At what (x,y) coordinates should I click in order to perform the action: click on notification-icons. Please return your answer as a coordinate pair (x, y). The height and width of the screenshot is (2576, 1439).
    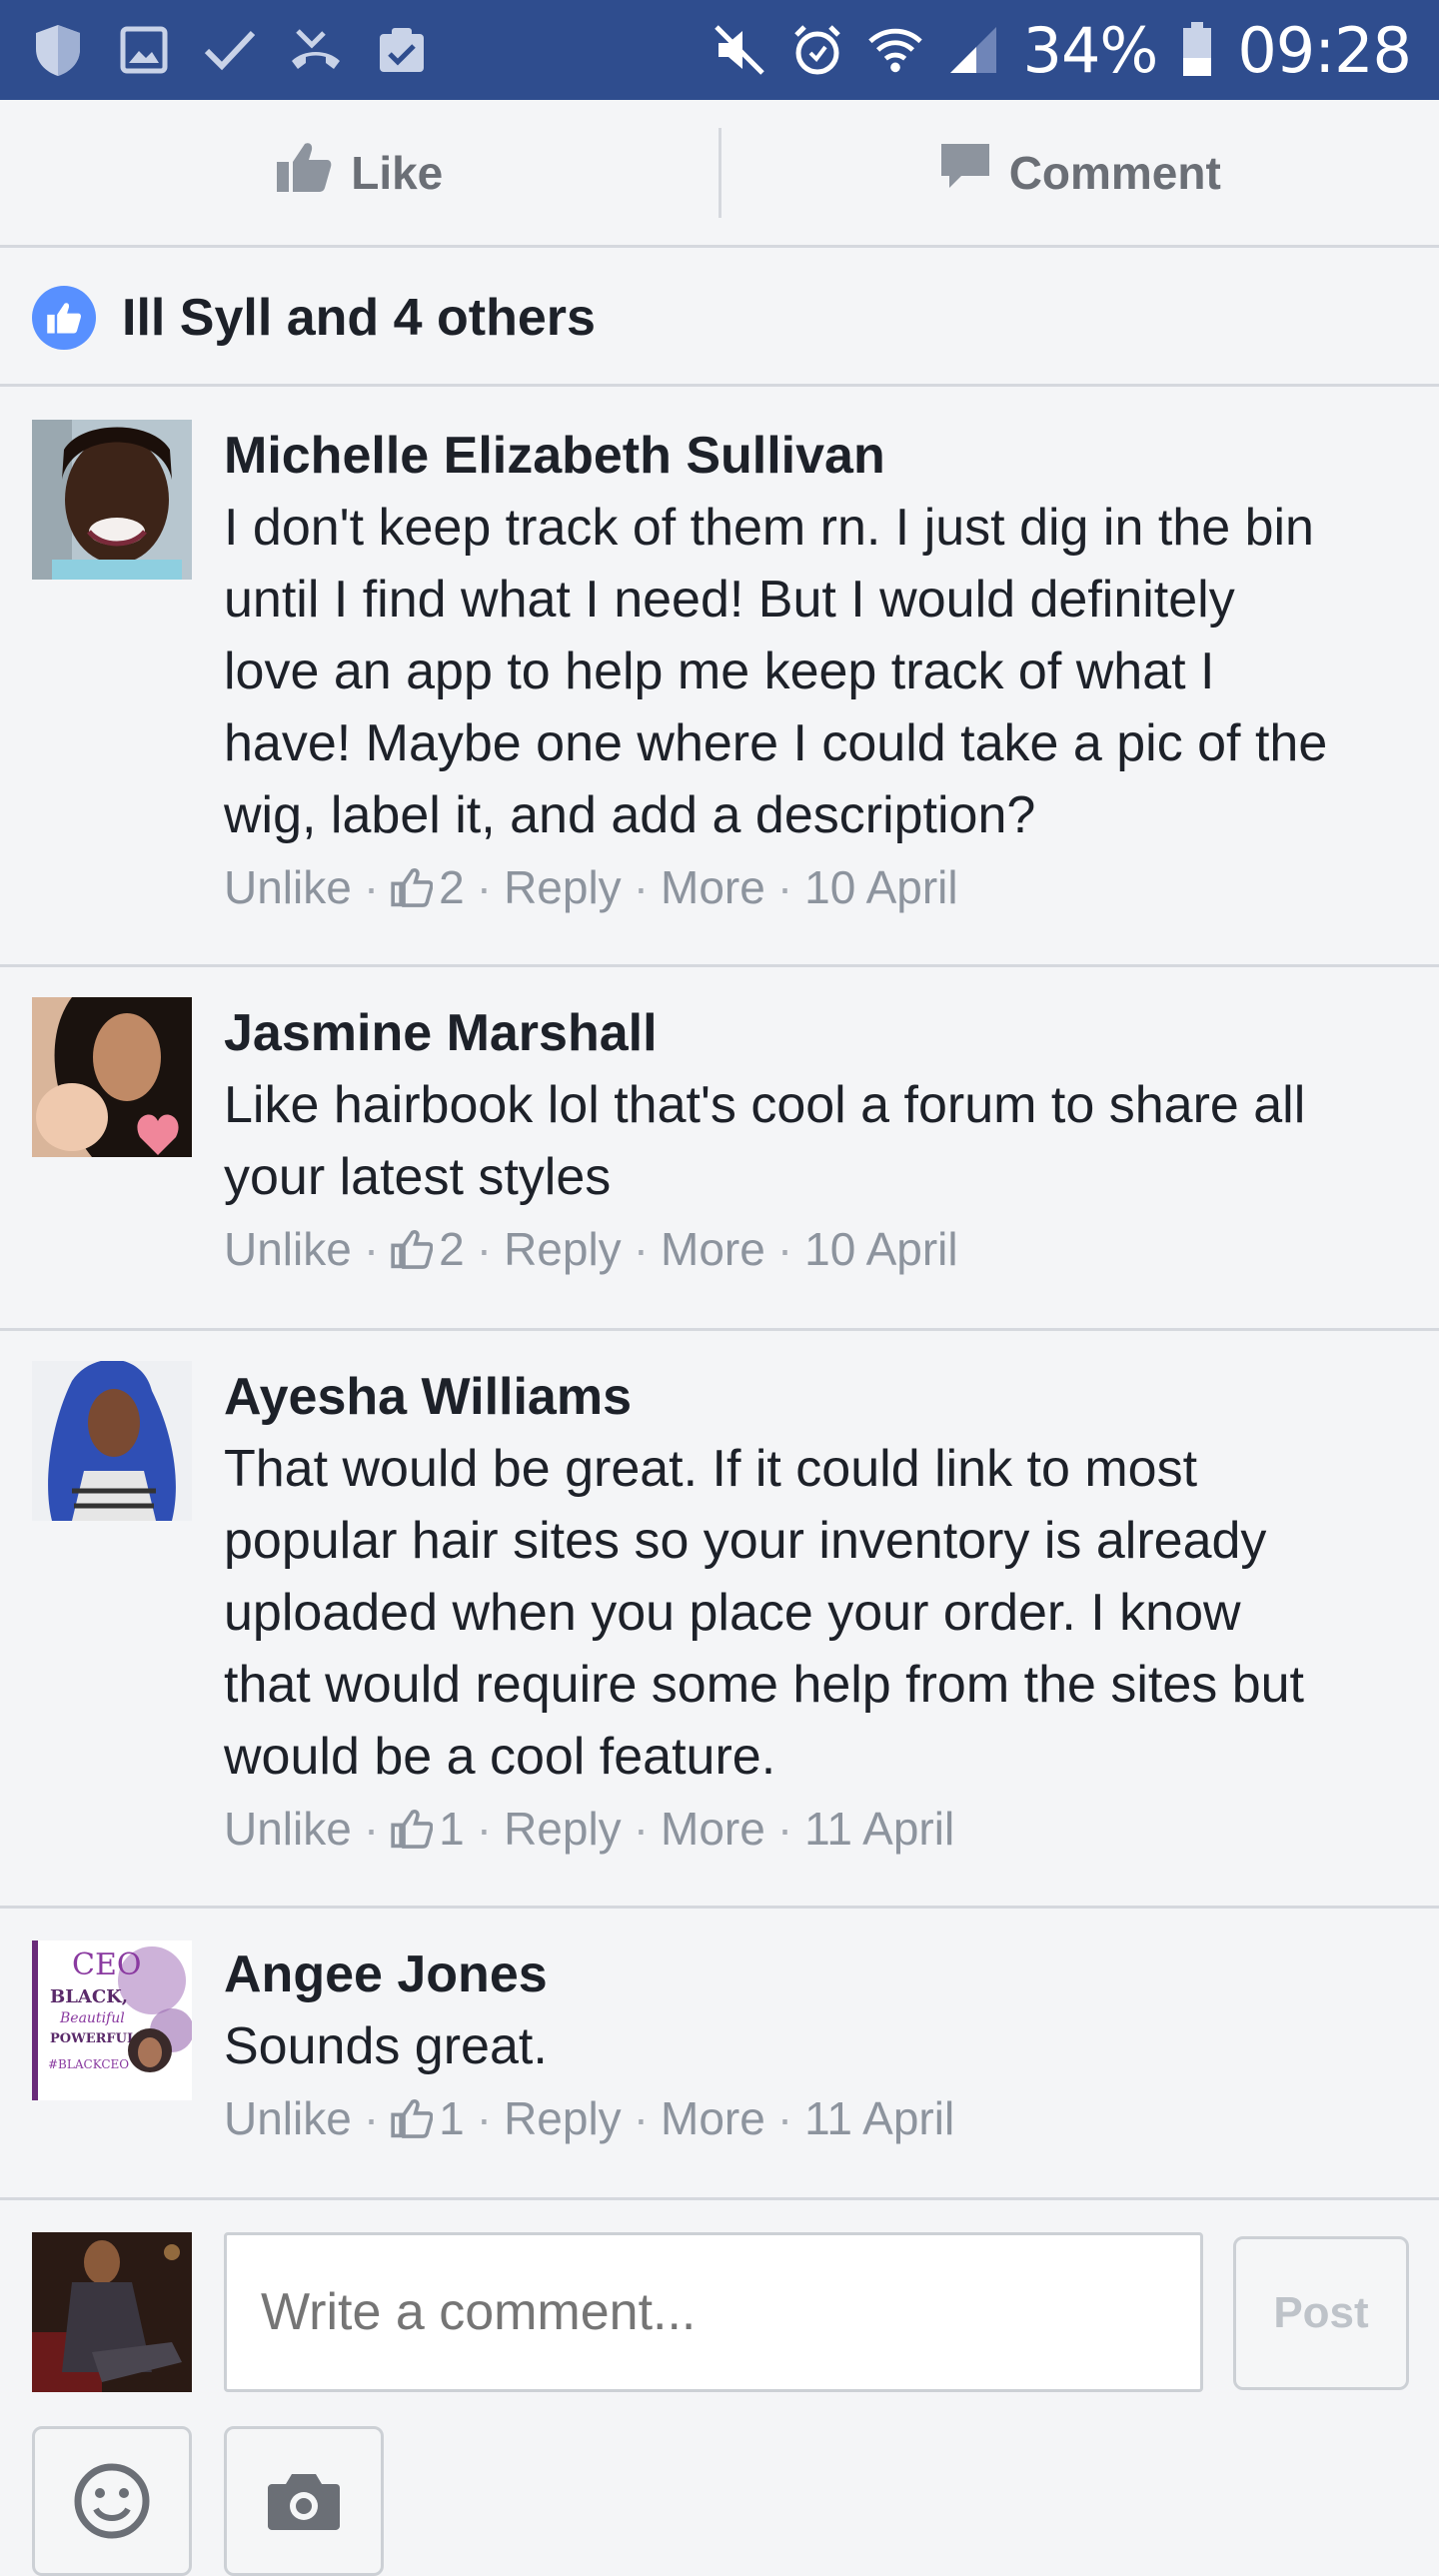
    Looking at the image, I should click on (215, 50).